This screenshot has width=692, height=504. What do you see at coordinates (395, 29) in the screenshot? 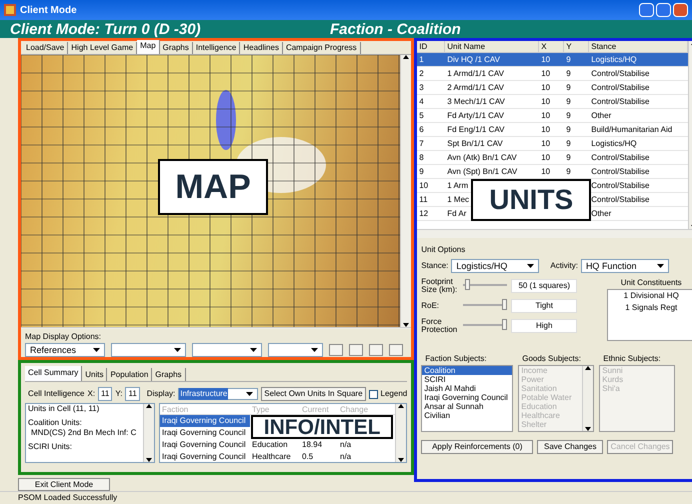
I see `faction-title: Faction - Coalition` at bounding box center [395, 29].